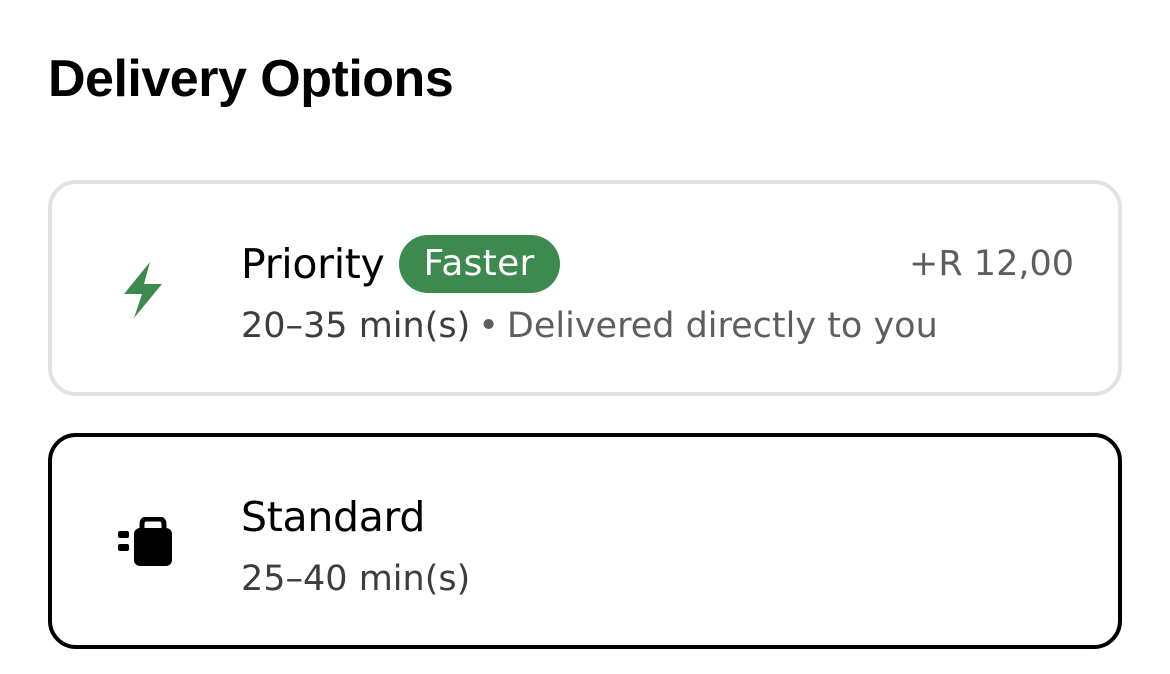 This screenshot has width=1170, height=674. Describe the element at coordinates (991, 264) in the screenshot. I see `option-price: +R 12,00` at that location.